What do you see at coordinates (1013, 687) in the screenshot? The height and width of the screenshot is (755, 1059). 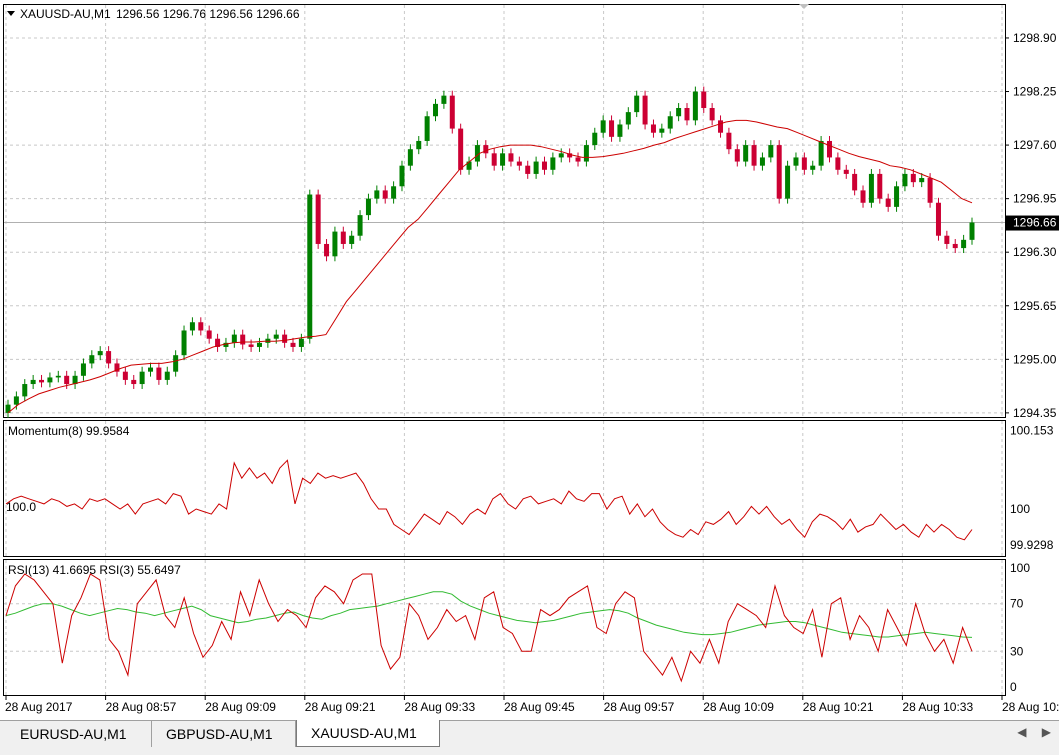 I see `rsi-y-label: 0` at bounding box center [1013, 687].